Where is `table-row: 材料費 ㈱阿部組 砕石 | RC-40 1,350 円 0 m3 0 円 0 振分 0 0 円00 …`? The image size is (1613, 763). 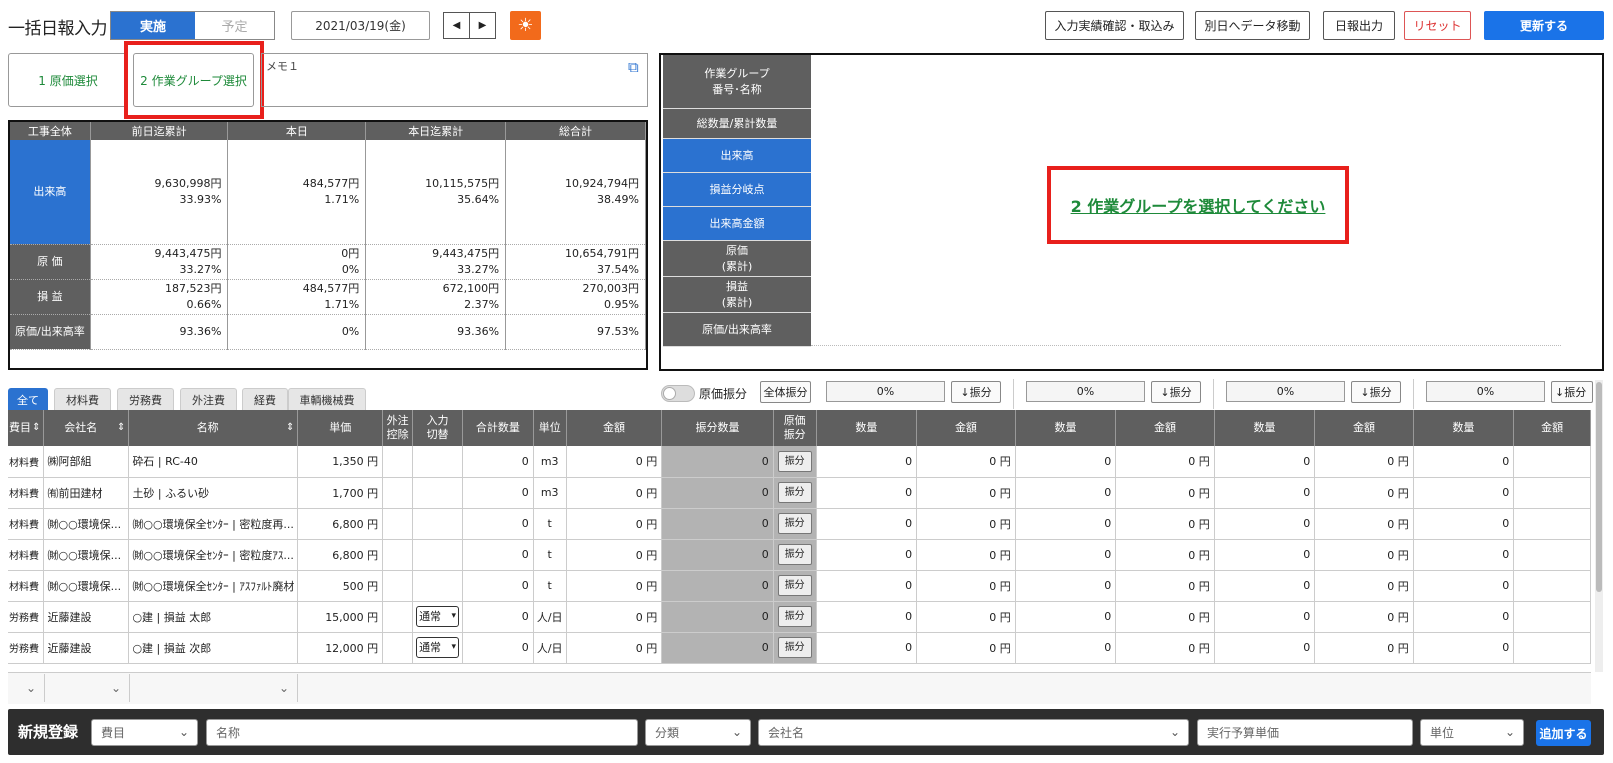 table-row: 材料費 ㈱阿部組 砕石 | RC-40 1,350 円 0 m3 0 円 0 振分 0 0 円00 … is located at coordinates (799, 462).